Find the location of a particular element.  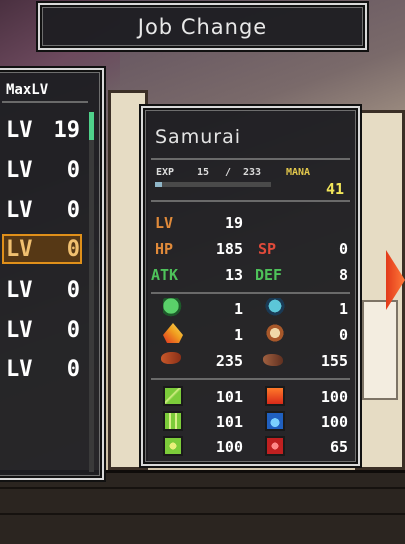

background-paper-note is located at coordinates (380, 350).